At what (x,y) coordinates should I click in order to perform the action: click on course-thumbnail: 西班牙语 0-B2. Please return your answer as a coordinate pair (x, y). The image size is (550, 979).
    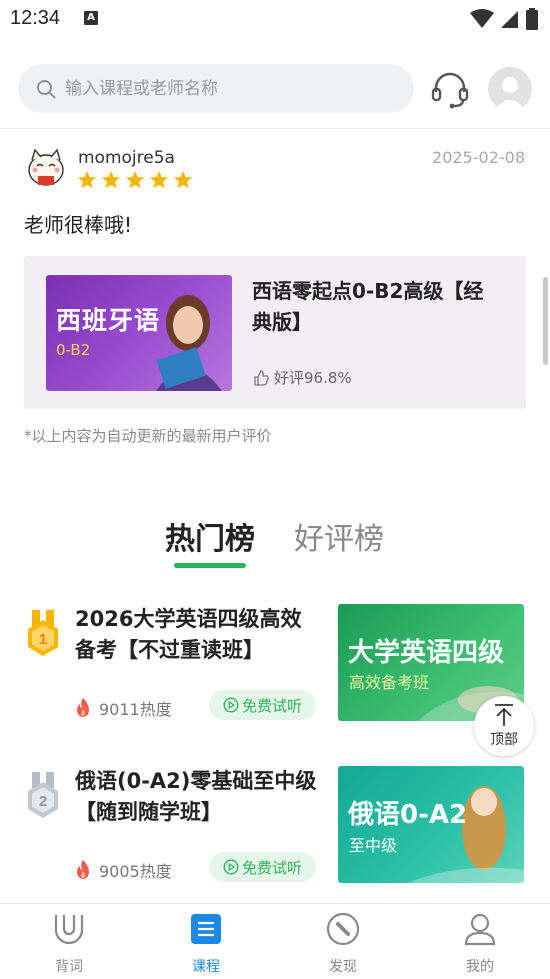
    Looking at the image, I should click on (139, 333).